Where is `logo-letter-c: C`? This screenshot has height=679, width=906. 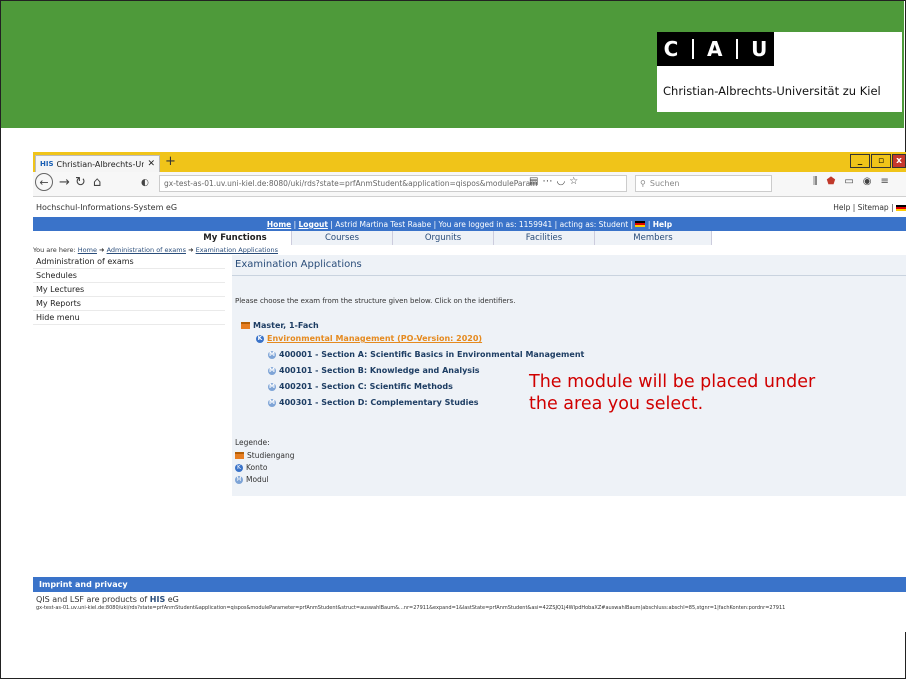 logo-letter-c: C is located at coordinates (671, 49).